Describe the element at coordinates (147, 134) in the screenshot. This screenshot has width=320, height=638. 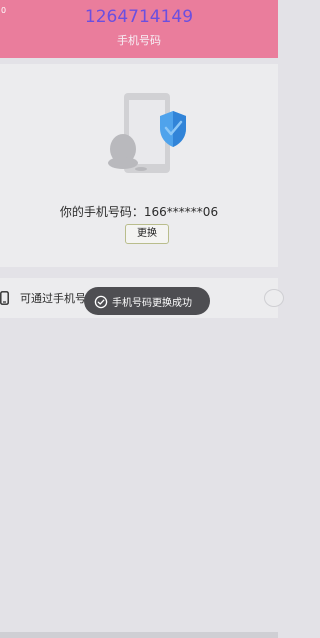
I see `phone-shield-penguin-icon` at that location.